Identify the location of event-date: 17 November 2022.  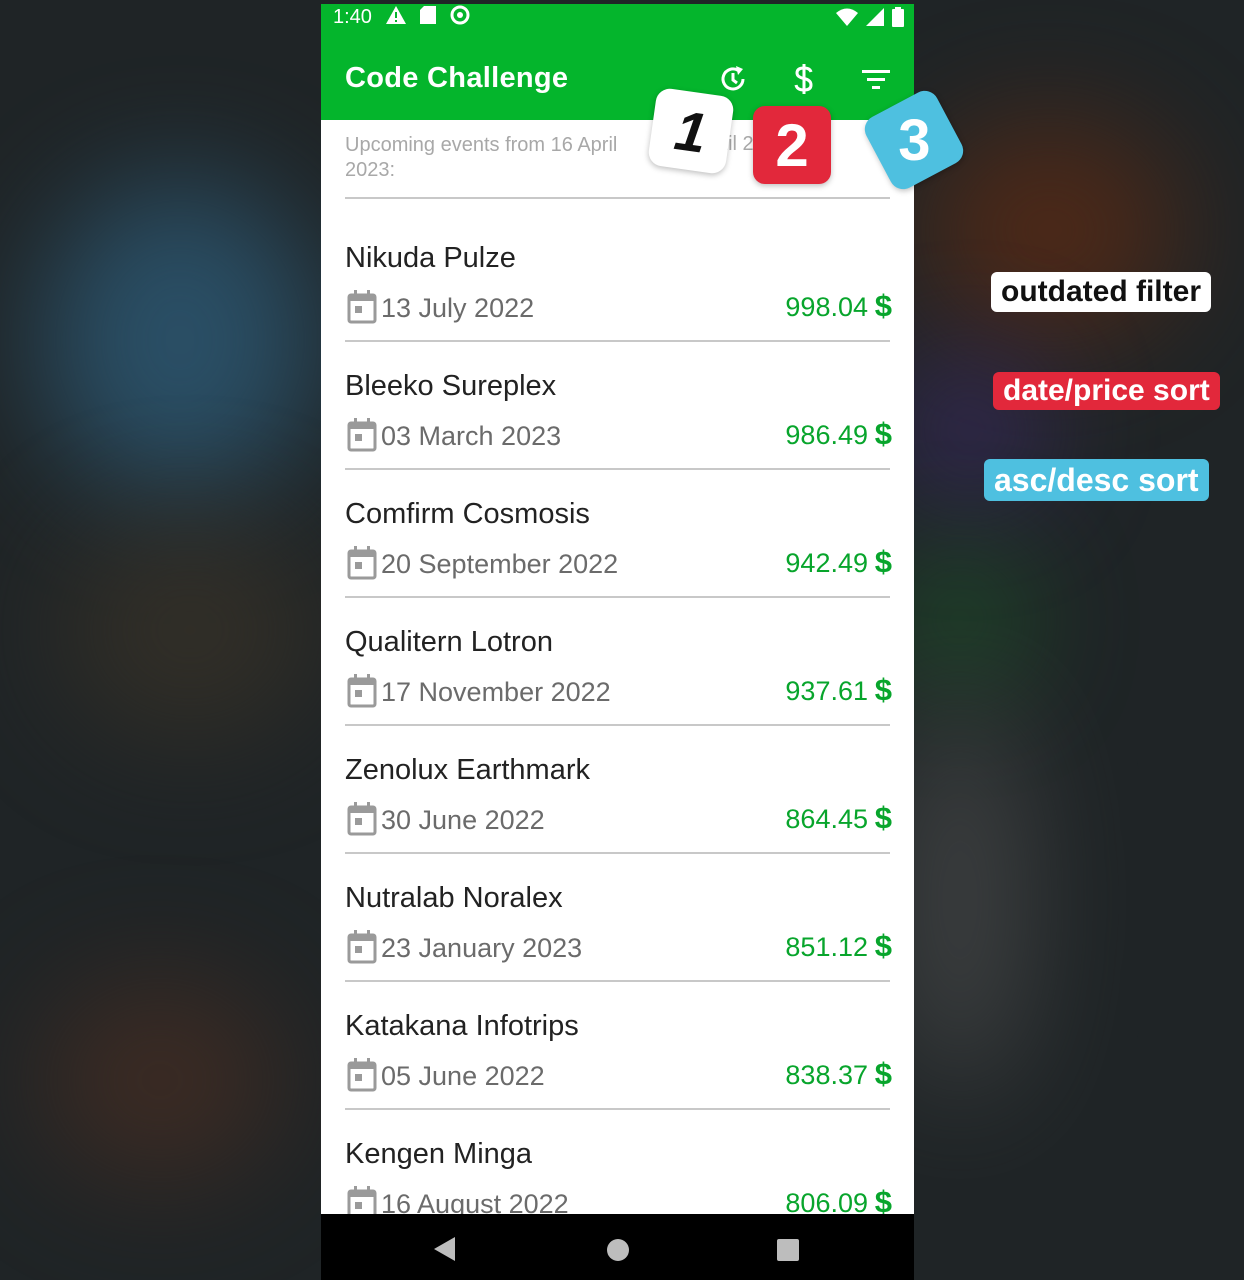
(496, 692).